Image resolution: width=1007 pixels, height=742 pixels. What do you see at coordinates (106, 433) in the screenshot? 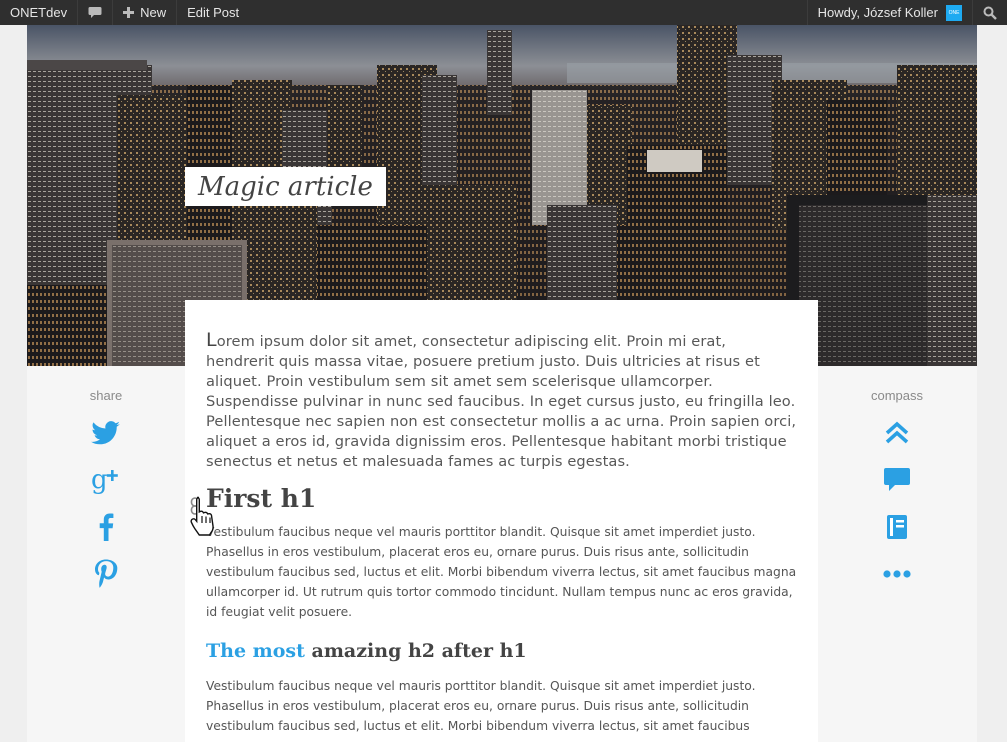
I see `twitter-icon` at bounding box center [106, 433].